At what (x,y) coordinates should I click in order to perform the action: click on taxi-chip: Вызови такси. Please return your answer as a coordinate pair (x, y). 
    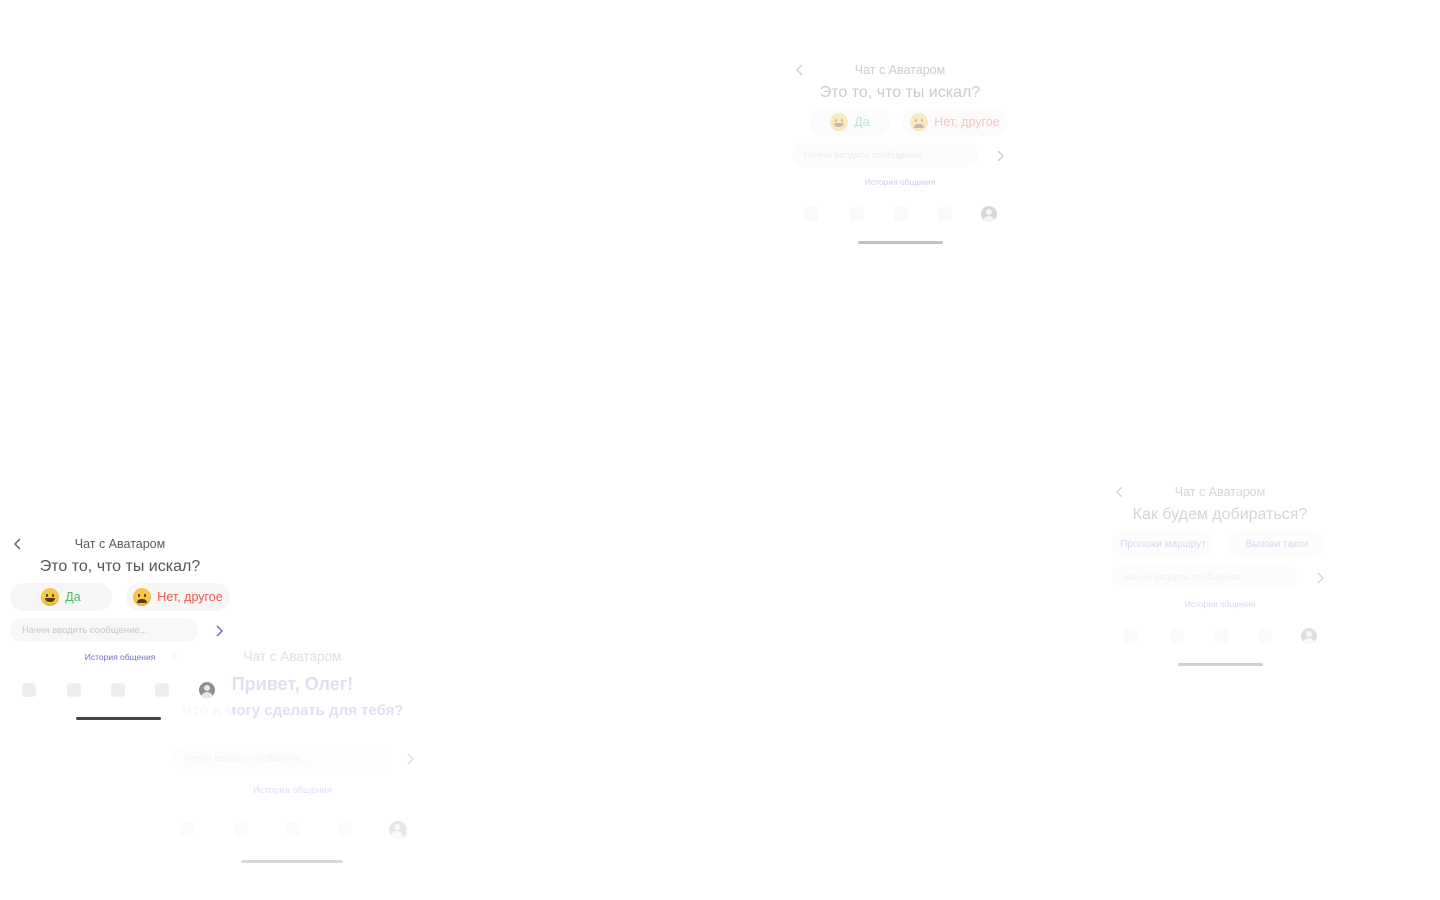
    Looking at the image, I should click on (1277, 544).